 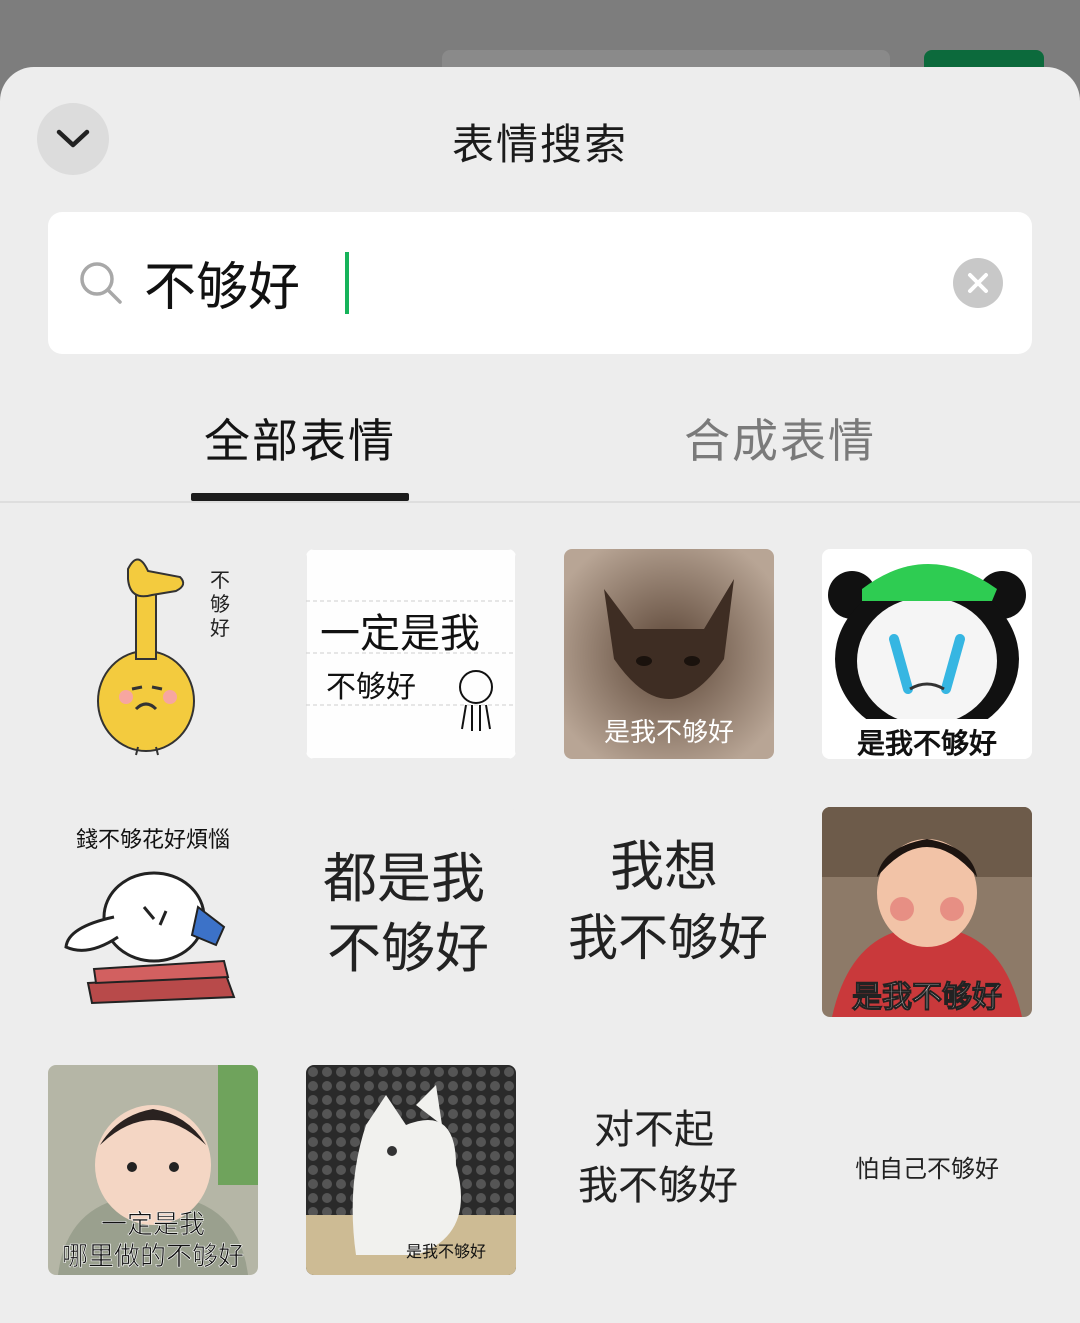 What do you see at coordinates (654, 1130) in the screenshot?
I see `svg-text: 对不起` at bounding box center [654, 1130].